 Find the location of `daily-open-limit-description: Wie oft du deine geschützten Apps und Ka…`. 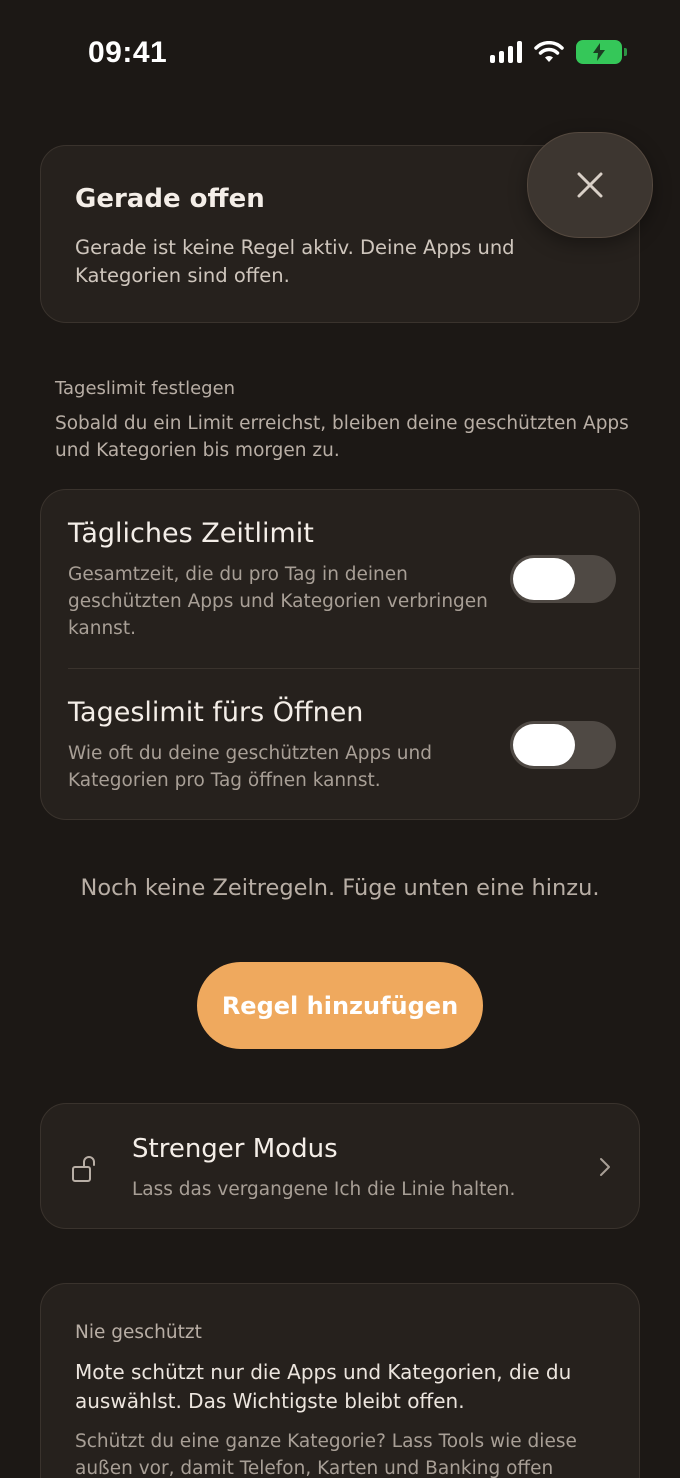

daily-open-limit-description: Wie oft du deine geschützten Apps und Ka… is located at coordinates (250, 767).